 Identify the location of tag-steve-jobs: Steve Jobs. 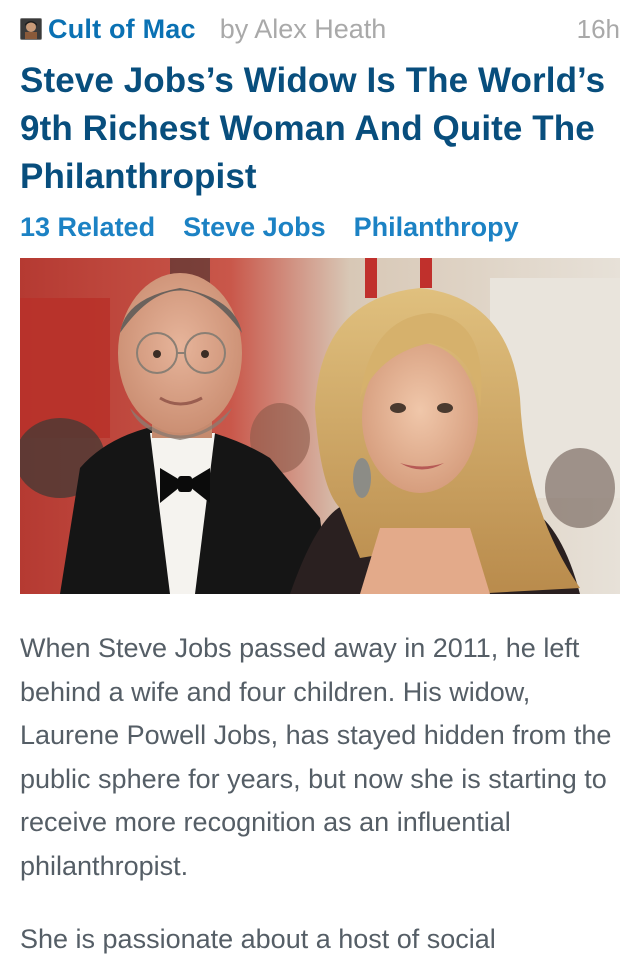
(254, 227).